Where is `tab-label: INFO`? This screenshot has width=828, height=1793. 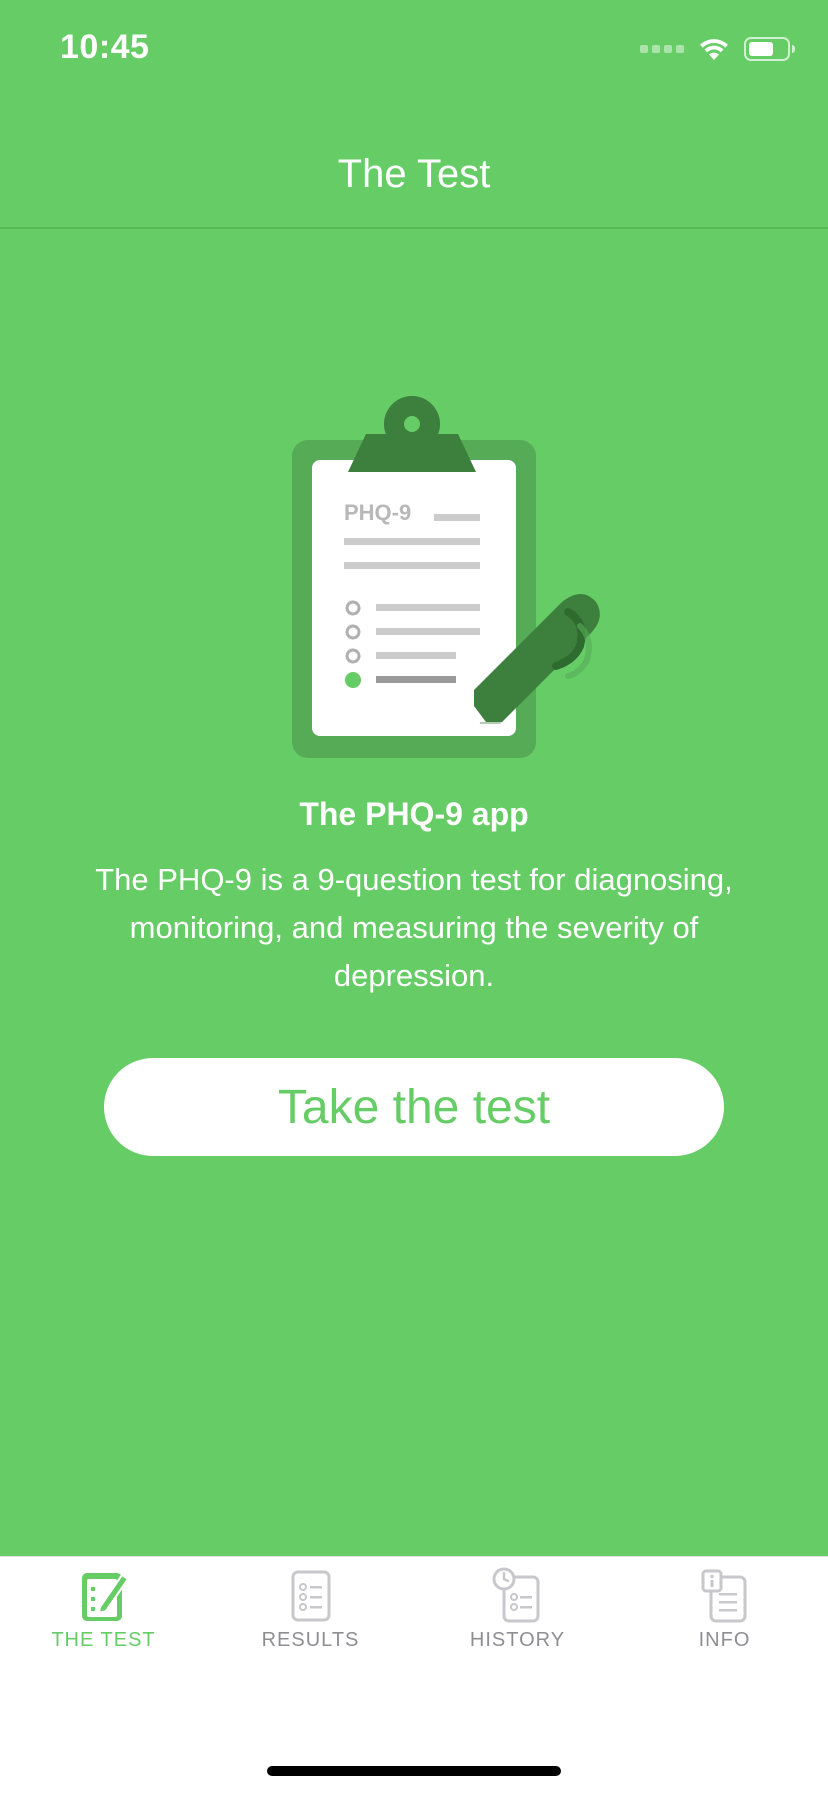 tab-label: INFO is located at coordinates (724, 1640).